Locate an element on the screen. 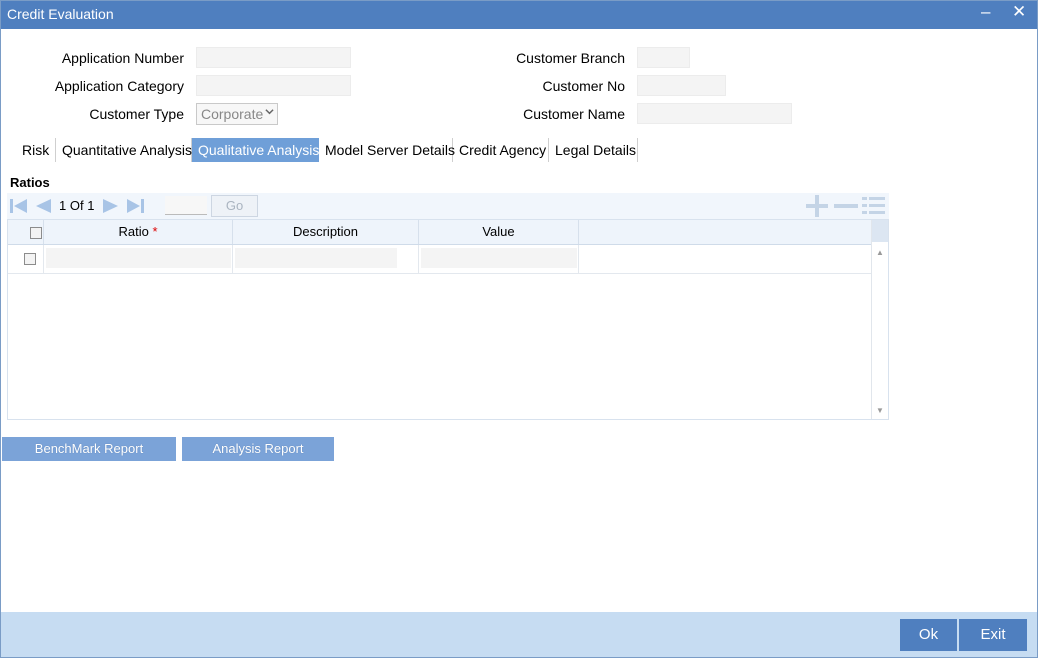 The height and width of the screenshot is (658, 1038). column-header-ratio: Ratio * is located at coordinates (138, 232).